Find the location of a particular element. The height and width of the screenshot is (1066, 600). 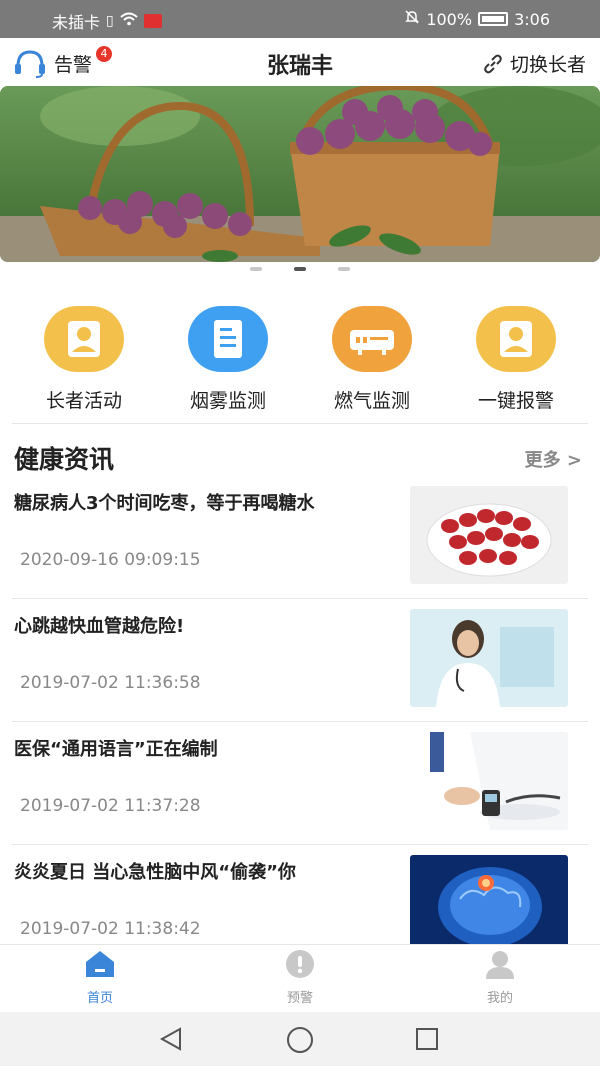

tab-label: 预警 is located at coordinates (299, 998).